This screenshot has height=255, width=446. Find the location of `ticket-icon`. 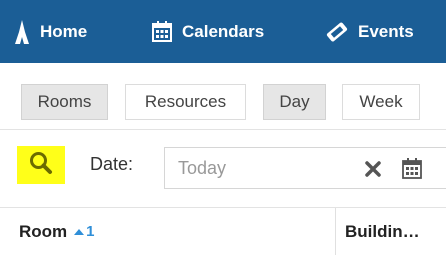

ticket-icon is located at coordinates (337, 32).